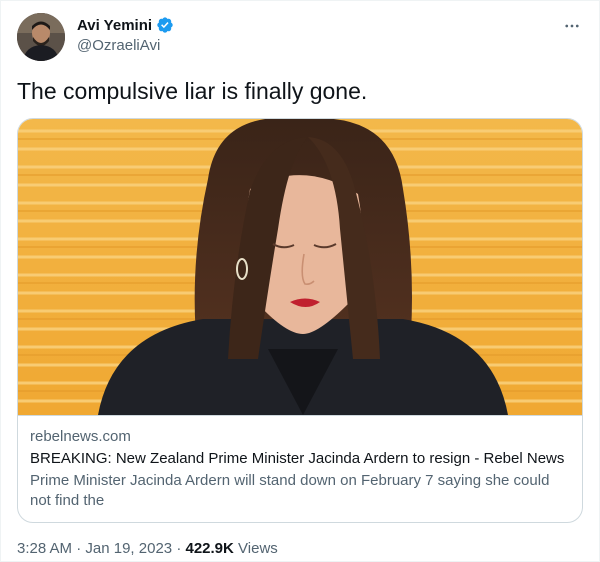 This screenshot has width=600, height=562. I want to click on tweet-time-link: 3:28 AM · Jan 19, 2023, so click(94, 548).